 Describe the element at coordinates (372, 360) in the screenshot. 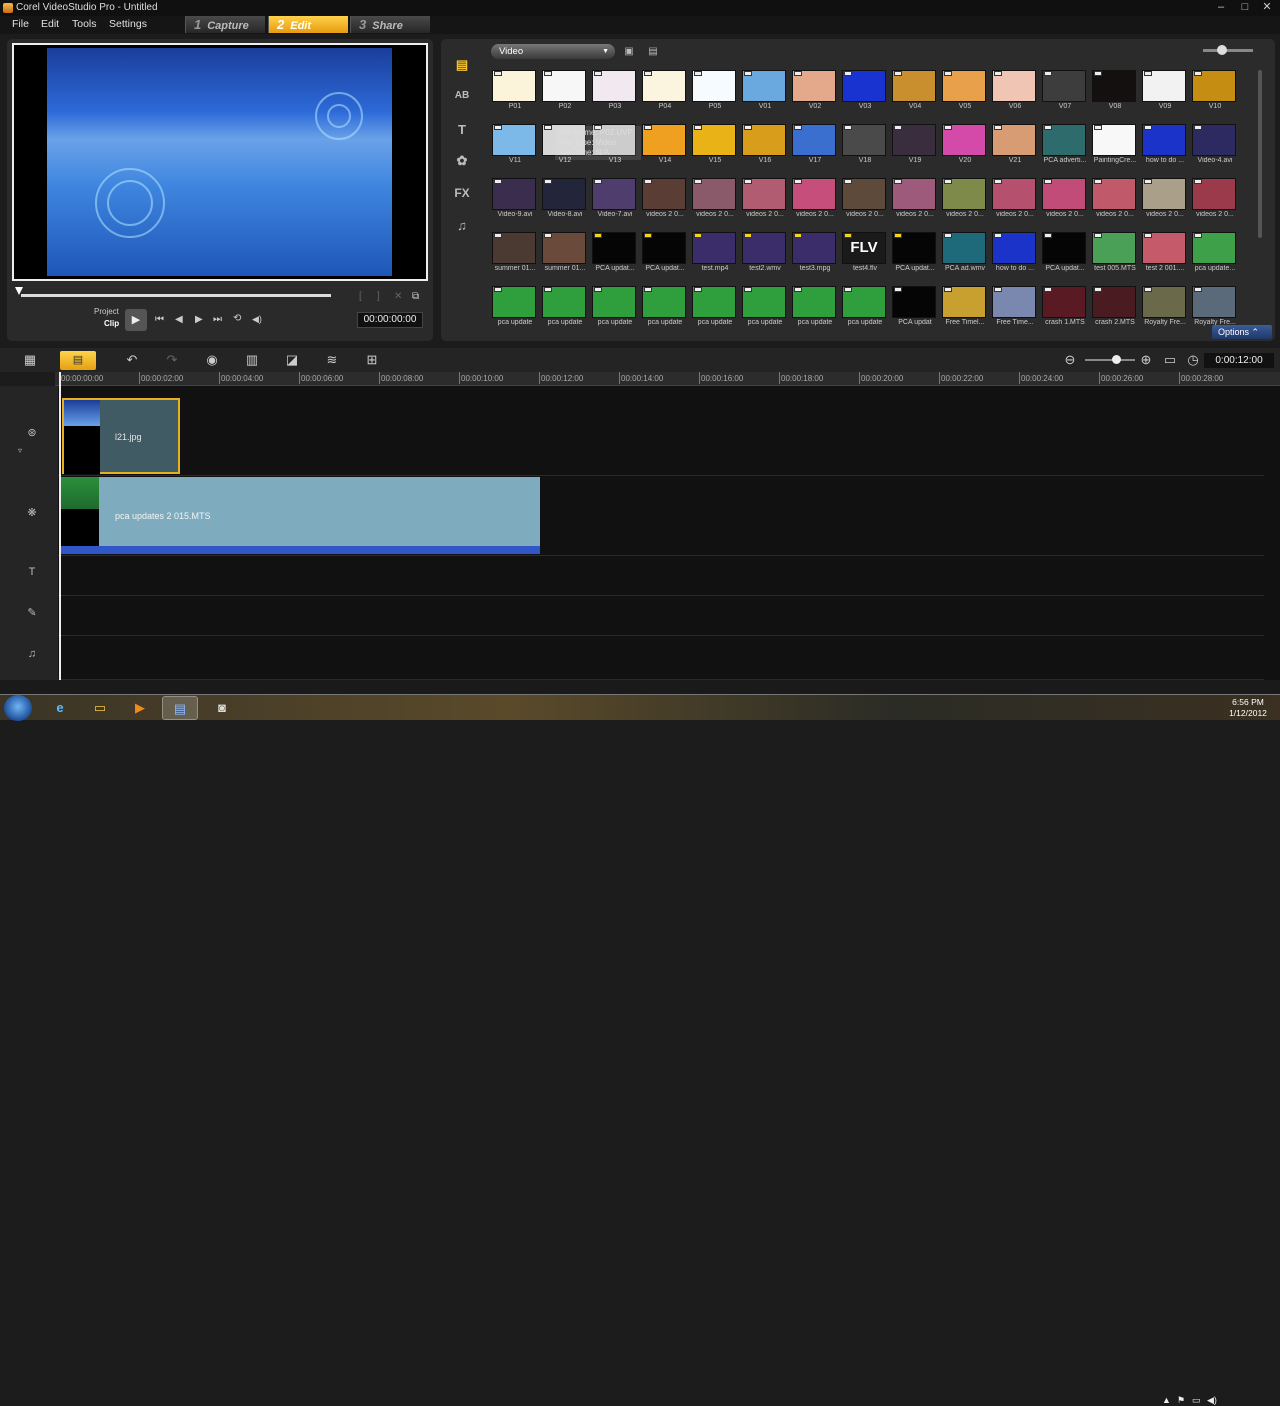

I see `track-manager-icon: ⊞` at that location.